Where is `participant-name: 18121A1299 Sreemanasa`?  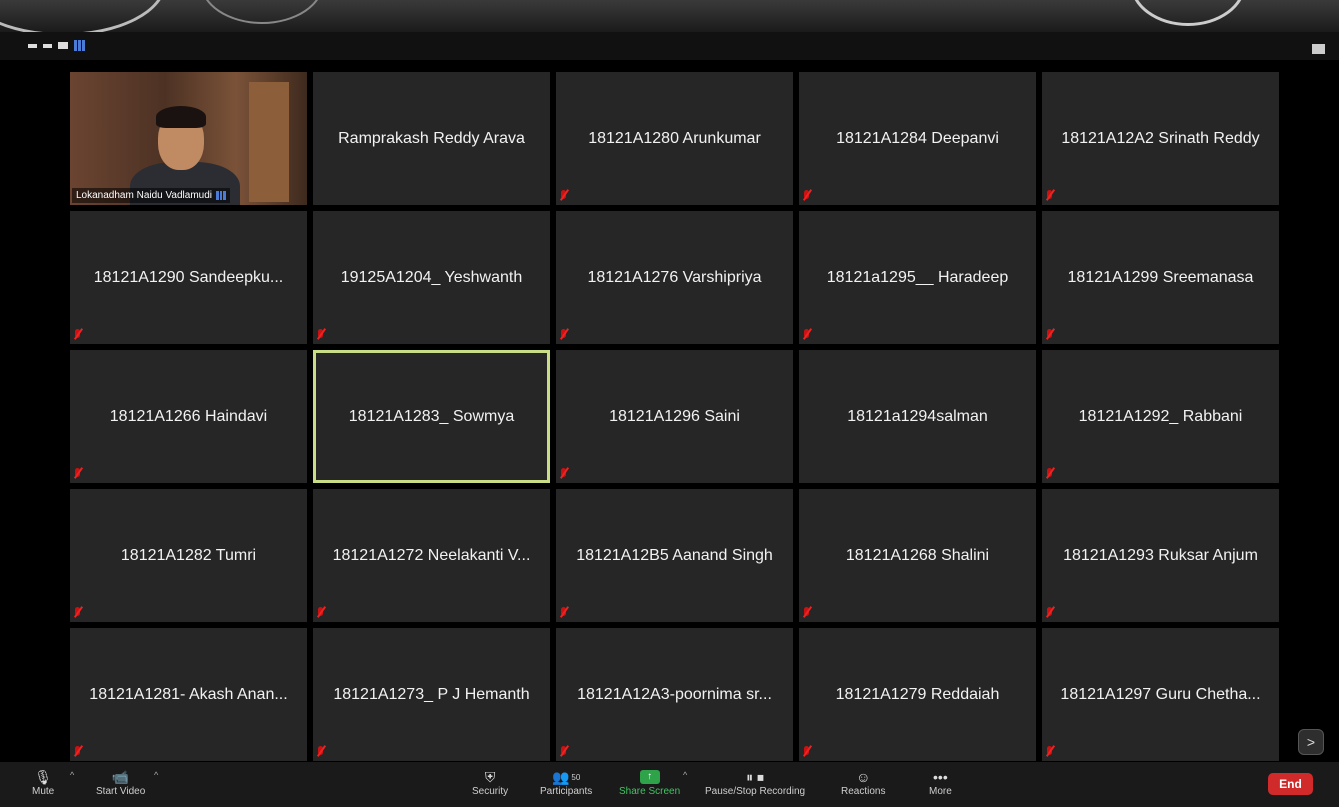 participant-name: 18121A1299 Sreemanasa is located at coordinates (1160, 277).